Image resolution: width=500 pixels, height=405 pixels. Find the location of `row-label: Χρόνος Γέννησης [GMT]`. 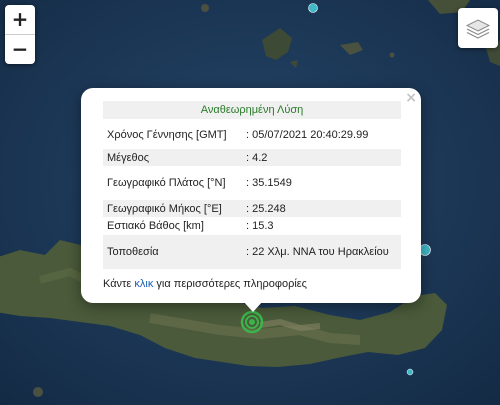

row-label: Χρόνος Γέννησης [GMT] is located at coordinates (167, 135).